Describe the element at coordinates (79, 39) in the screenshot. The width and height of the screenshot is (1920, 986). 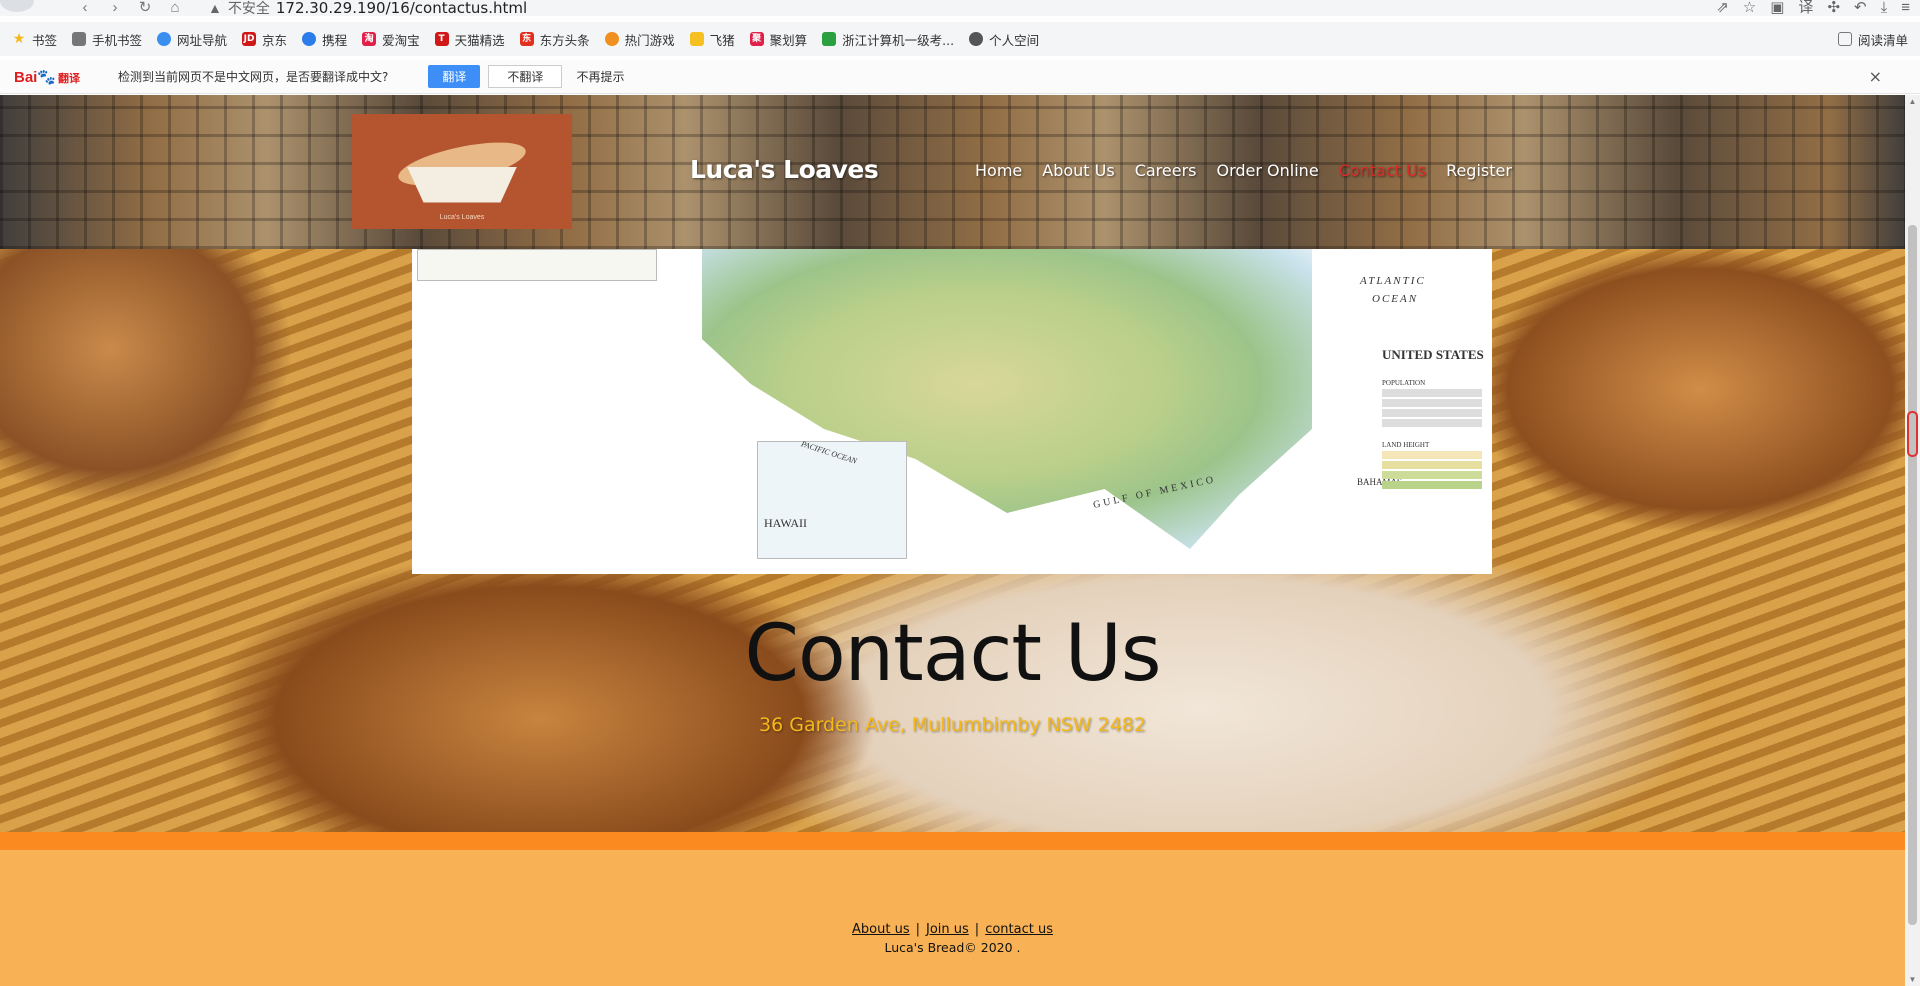
I see `folder-icon` at that location.